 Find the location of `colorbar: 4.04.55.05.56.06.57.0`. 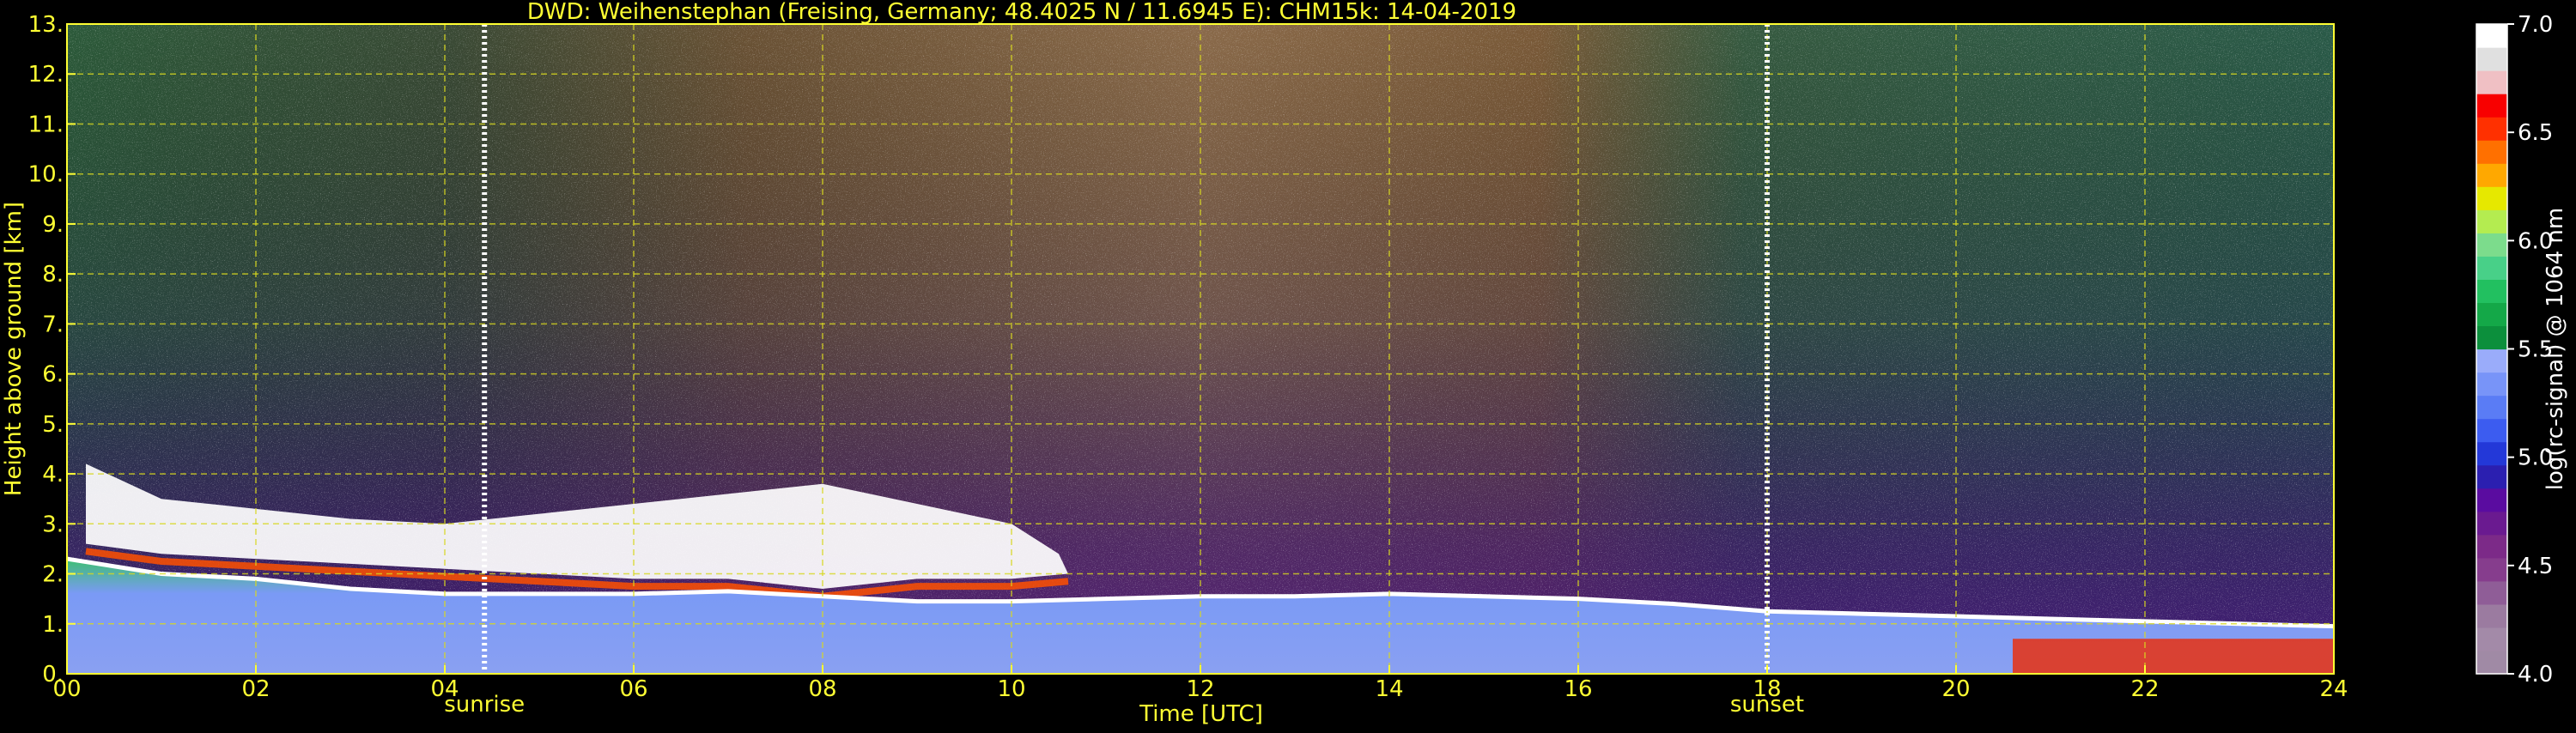

colorbar: 4.04.55.05.56.06.57.0 is located at coordinates (2514, 350).